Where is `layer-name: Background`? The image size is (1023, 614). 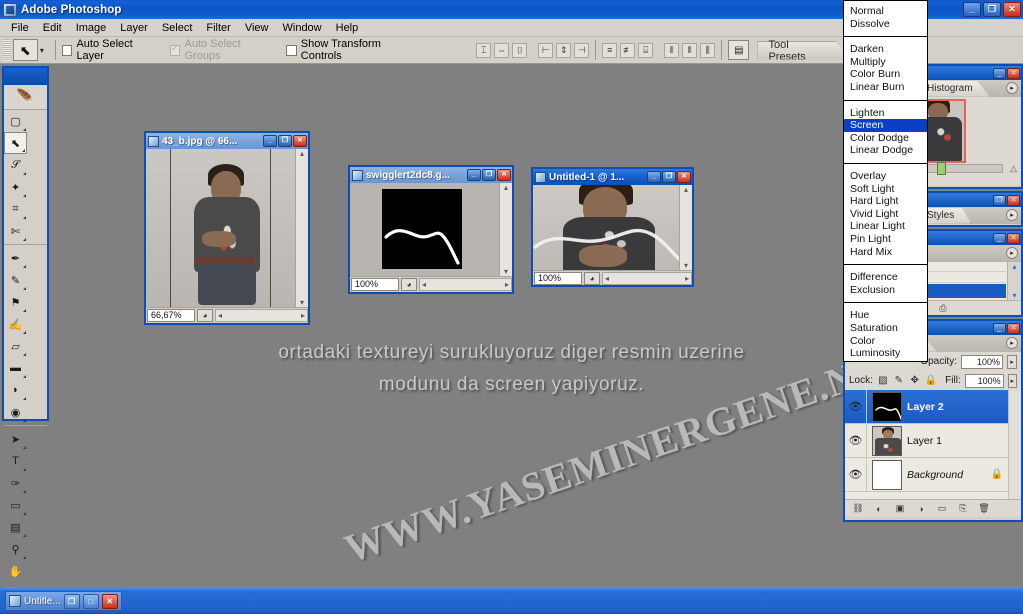
layer-name: Background is located at coordinates (935, 475).